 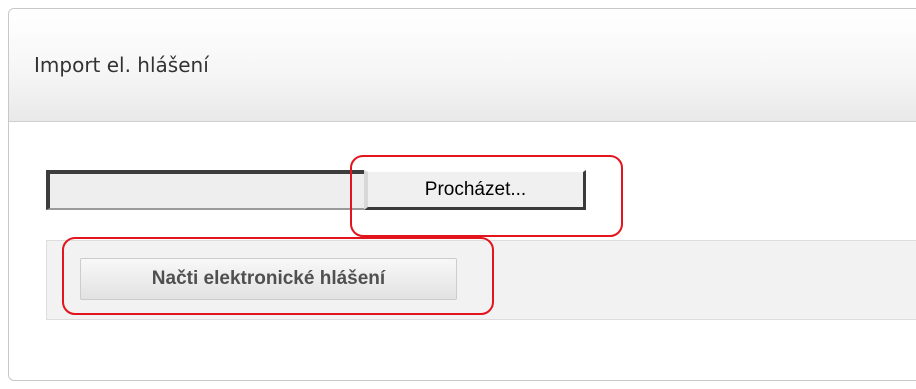 I want to click on panel-title: Import el. hlášení, so click(x=121, y=65).